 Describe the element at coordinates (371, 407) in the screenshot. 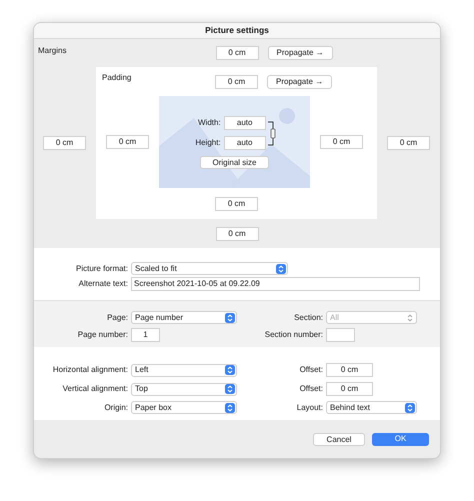

I see `dropdown: Behind text` at that location.